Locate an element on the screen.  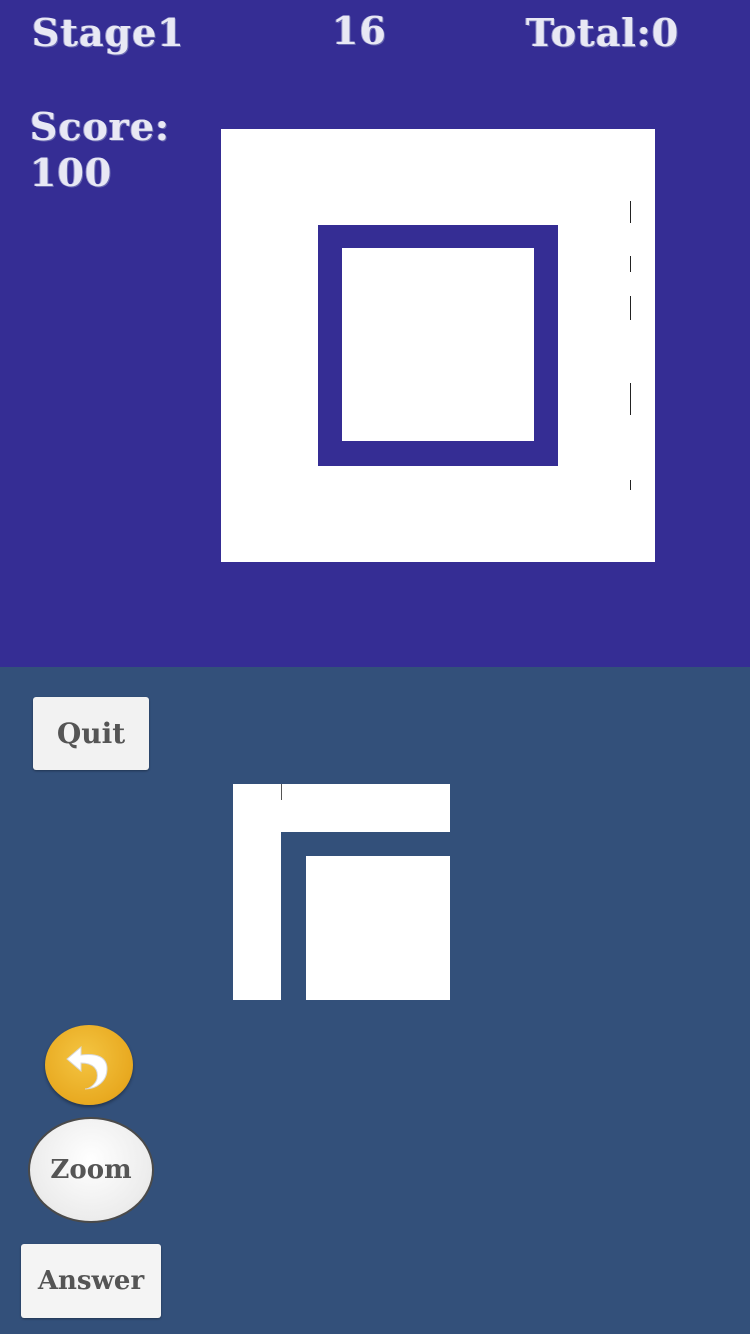
l-piece-vertical-part is located at coordinates (257, 892).